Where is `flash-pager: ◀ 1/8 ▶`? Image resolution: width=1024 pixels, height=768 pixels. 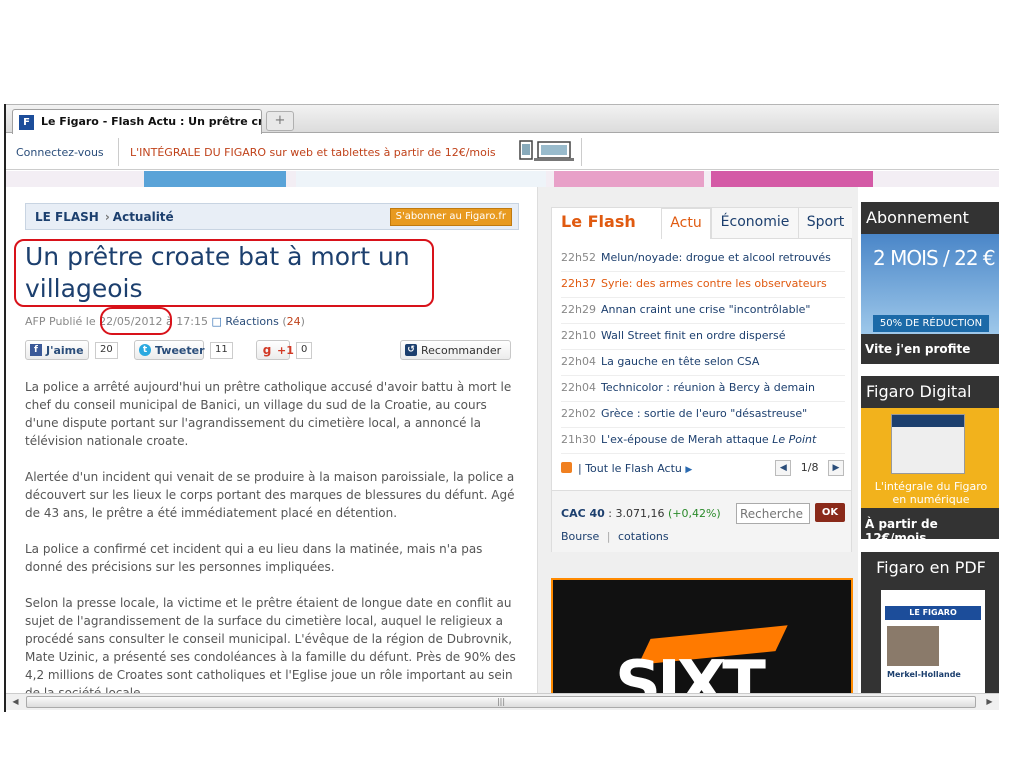 flash-pager: ◀ 1/8 ▶ is located at coordinates (809, 468).